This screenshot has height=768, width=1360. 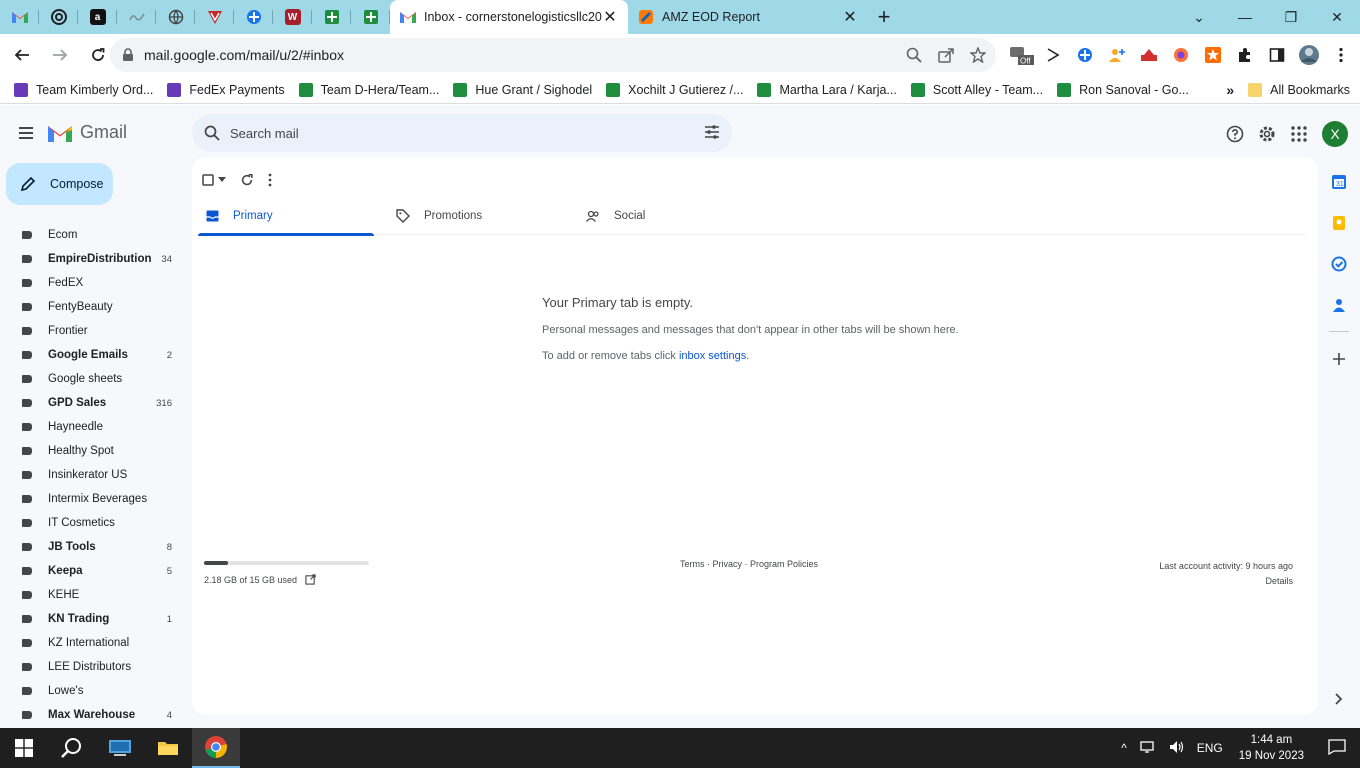 What do you see at coordinates (1053, 55) in the screenshot?
I see `ext-cursor-icon` at bounding box center [1053, 55].